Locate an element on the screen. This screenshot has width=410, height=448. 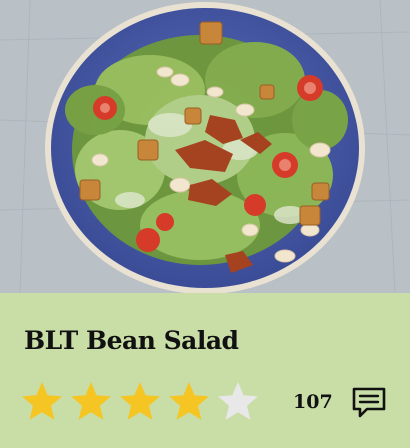
star-rating is located at coordinates (140, 401).